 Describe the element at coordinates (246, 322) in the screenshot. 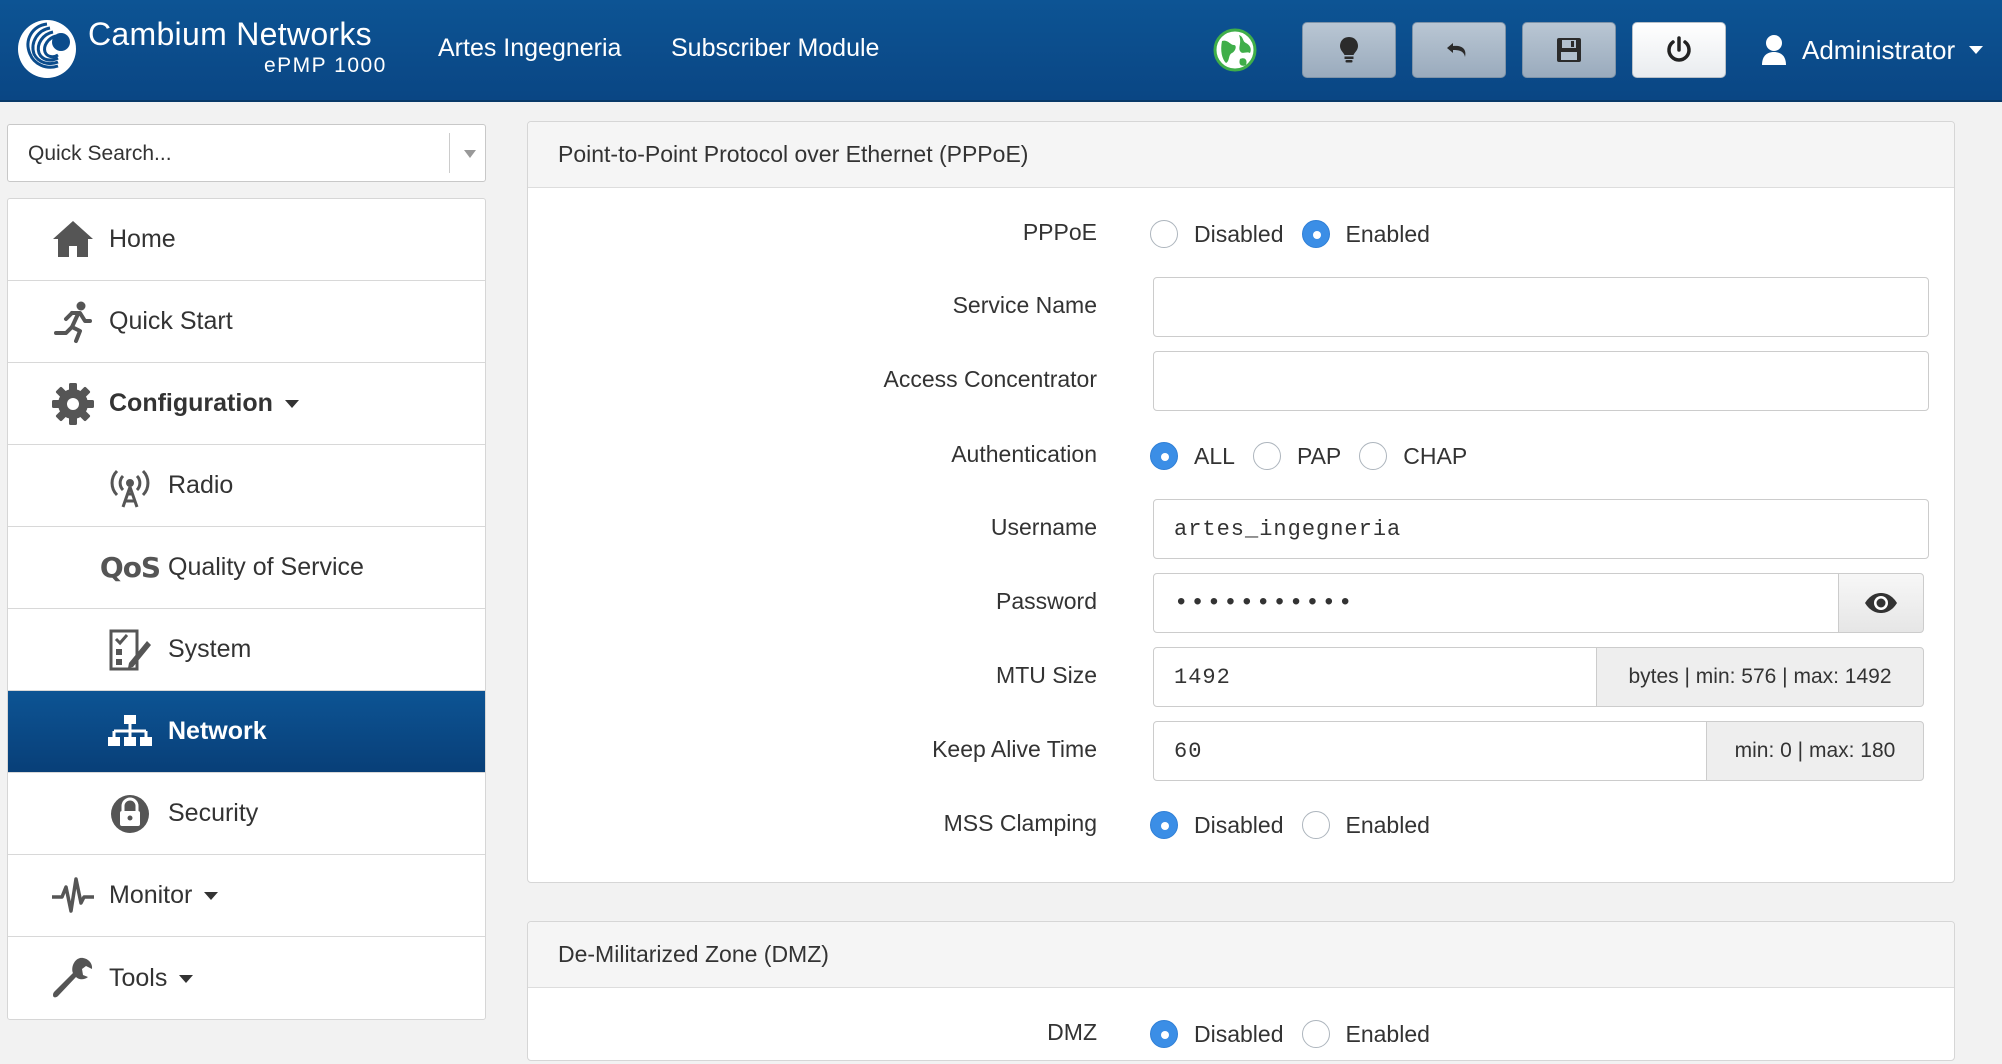

I see `sidebar-item-quick-start: Quick Start` at that location.